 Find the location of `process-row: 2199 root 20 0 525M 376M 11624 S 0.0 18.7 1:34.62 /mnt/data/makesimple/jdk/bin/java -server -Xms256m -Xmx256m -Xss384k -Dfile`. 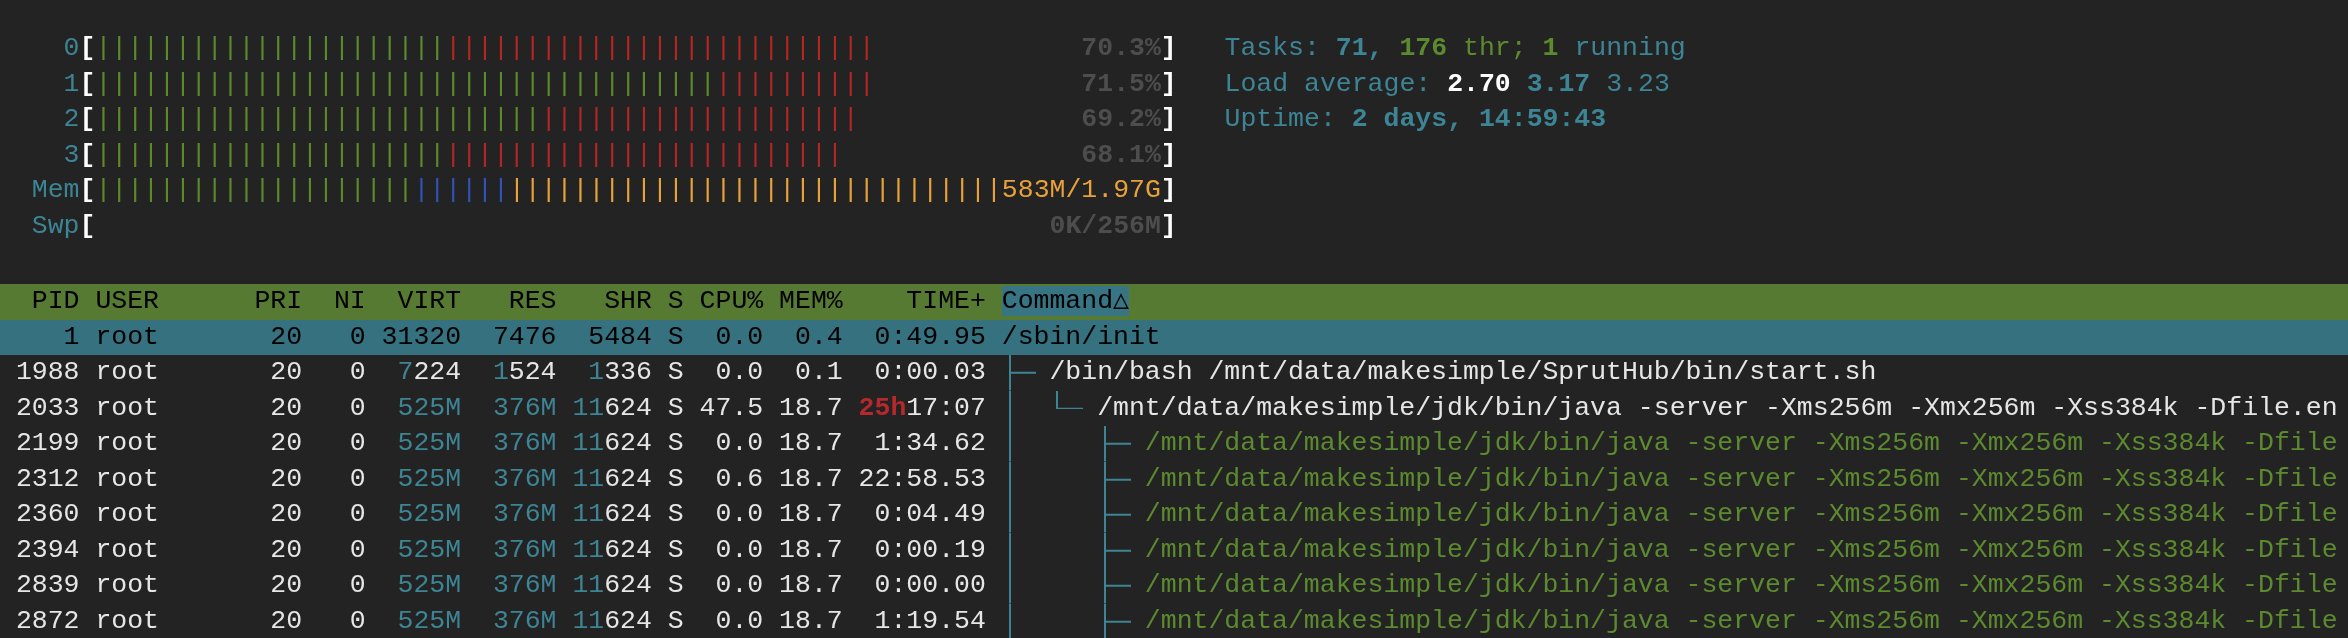

process-row: 2199 root 20 0 525M 376M 11624 S 0.0 18.7 1:34.62 /mnt/data/makesimple/jdk/bin/java -server -Xms256m -Xmx256m -Xss384k -Dfile is located at coordinates (1174, 444).